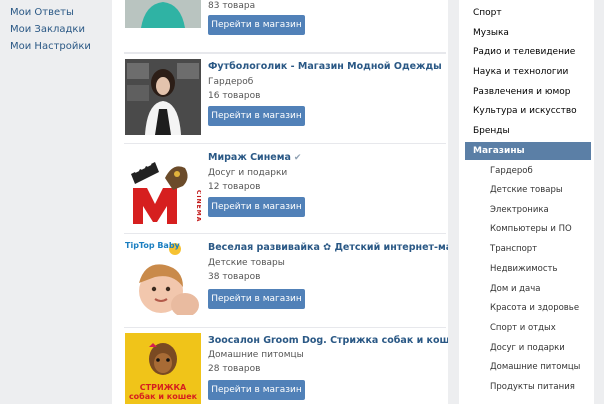  Describe the element at coordinates (42, 12) in the screenshot. I see `nav-my-answers: Мои Ответы` at that location.